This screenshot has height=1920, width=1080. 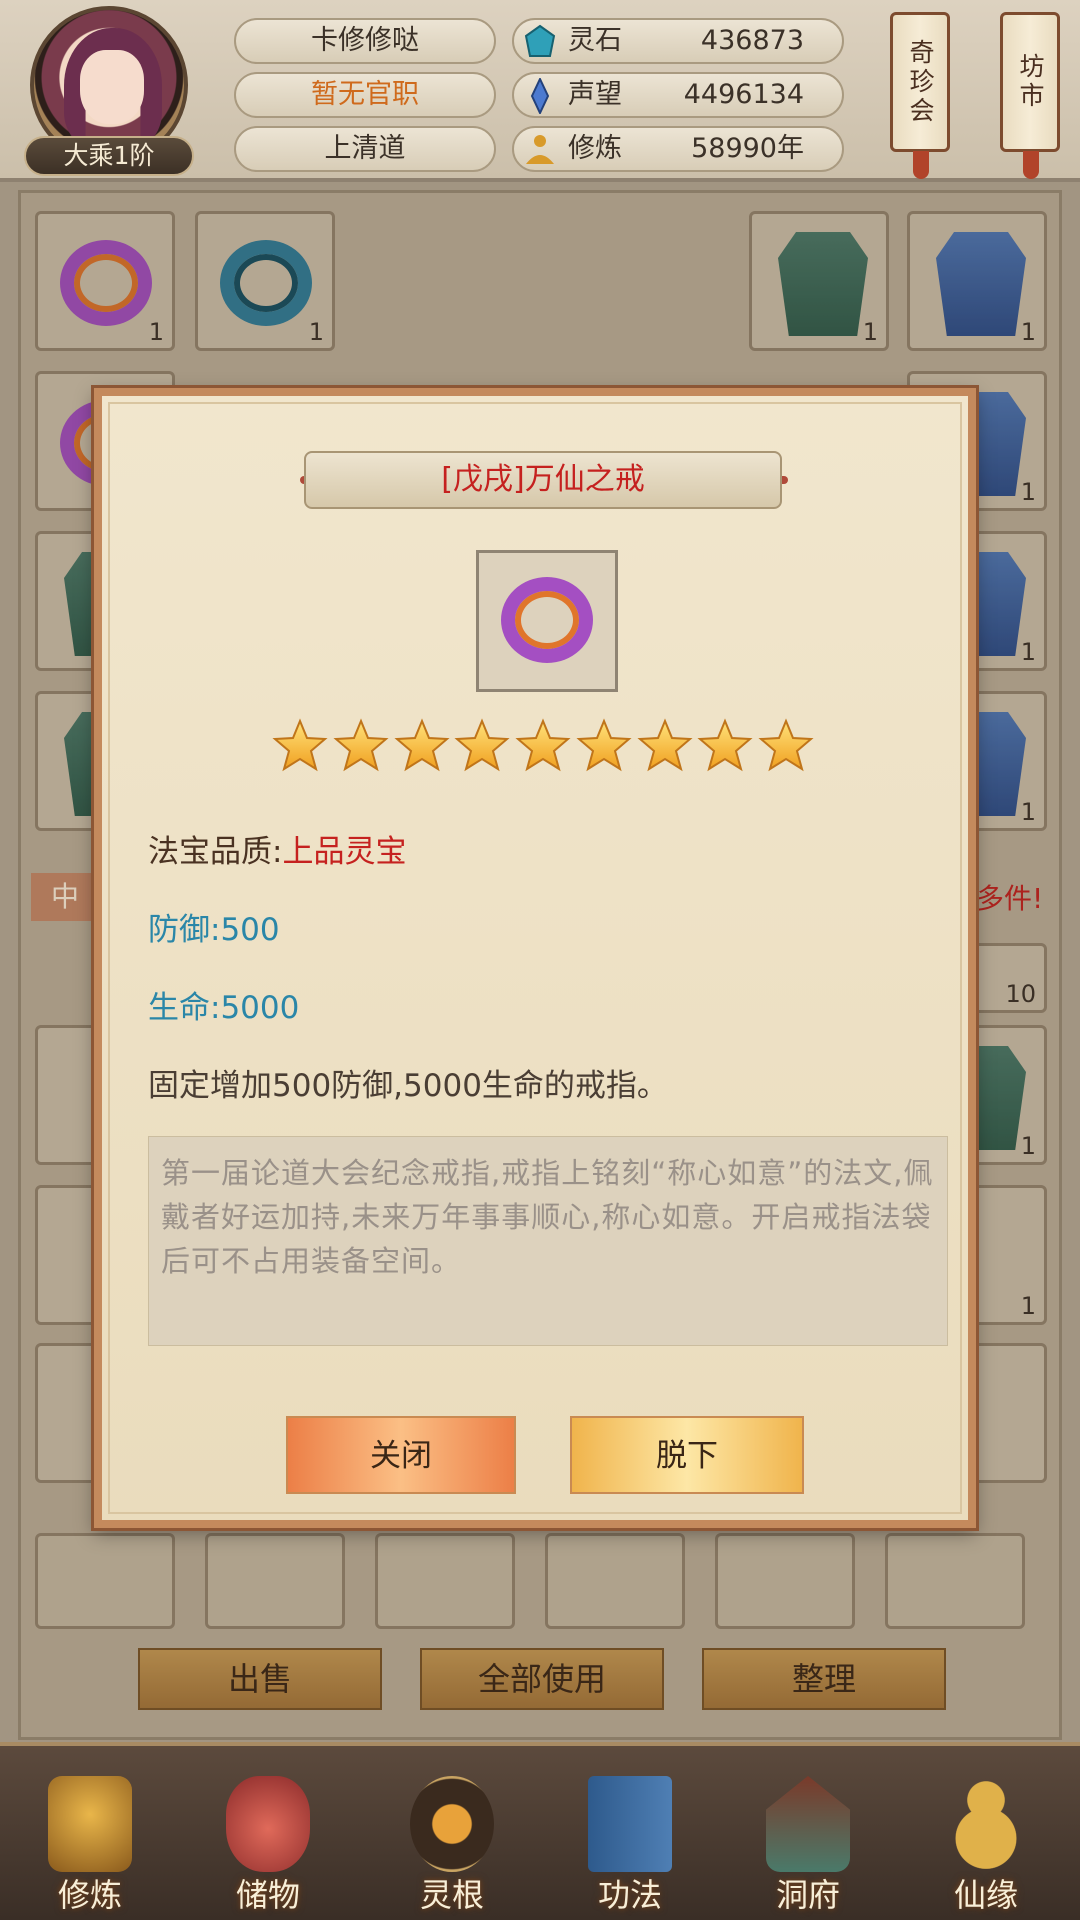 I want to click on cultivate-icon, so click(x=90, y=1824).